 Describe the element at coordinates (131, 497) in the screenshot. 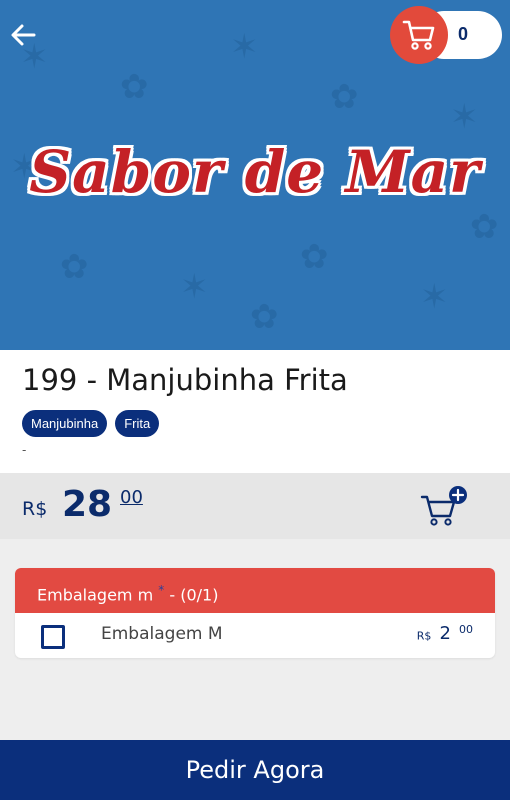

I see `price-cents: 00` at that location.